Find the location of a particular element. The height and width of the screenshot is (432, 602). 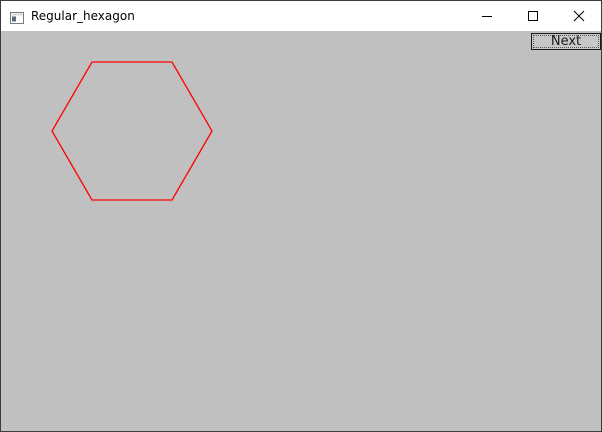

maximize-icon is located at coordinates (533, 16).